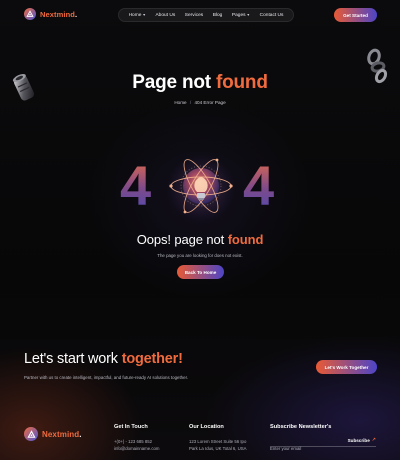  Describe the element at coordinates (305, 448) in the screenshot. I see `newsletter-email-input` at that location.